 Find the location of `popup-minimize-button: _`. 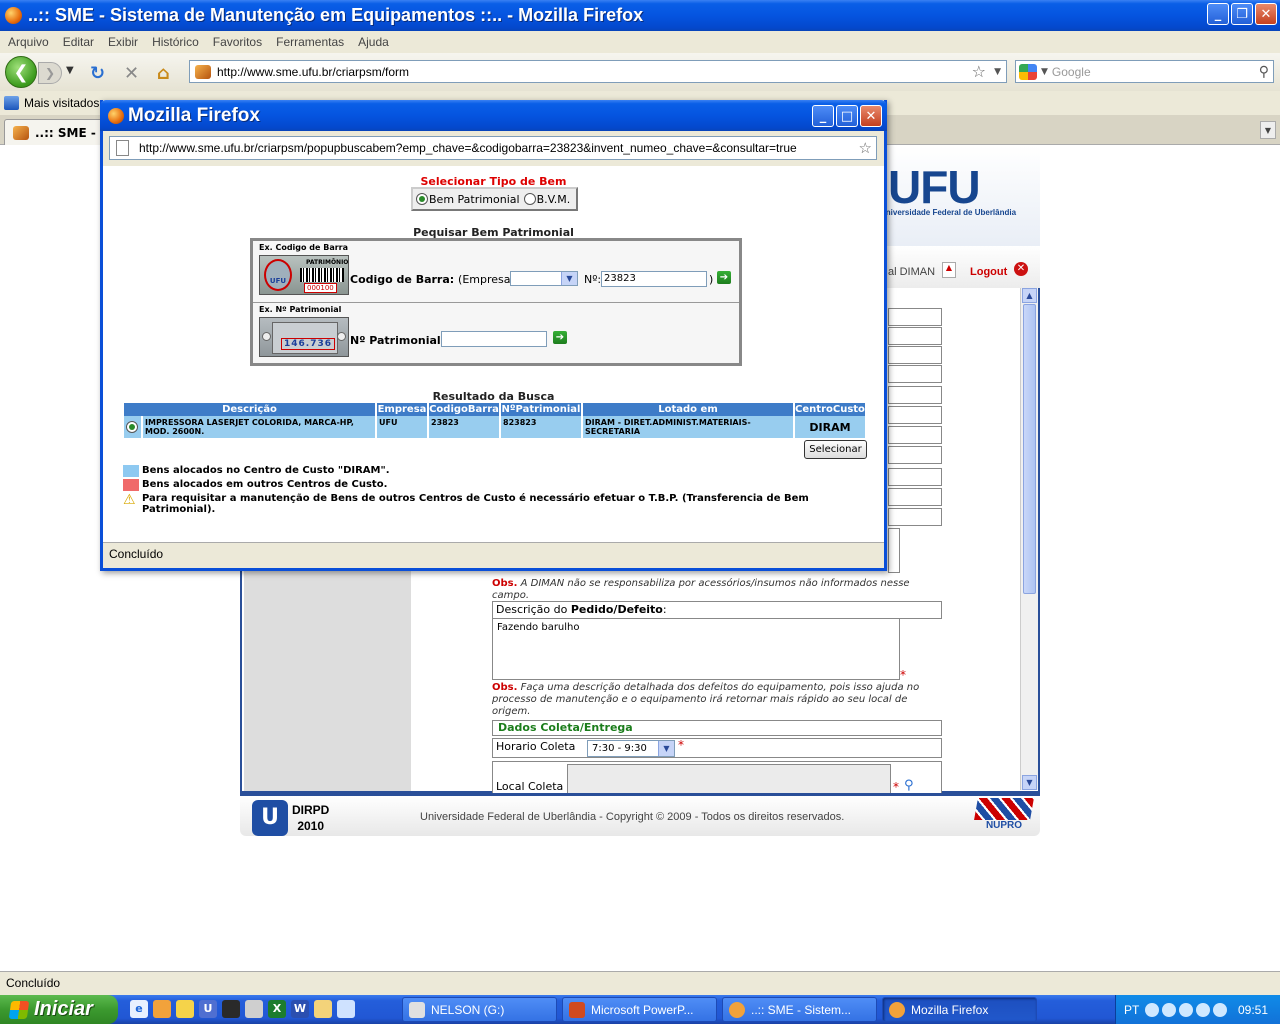

popup-minimize-button: _ is located at coordinates (823, 116).